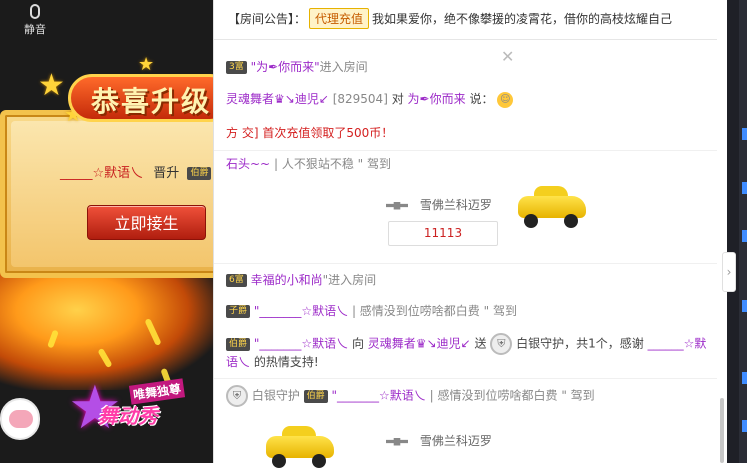 This screenshot has height=476, width=747. Describe the element at coordinates (419, 344) in the screenshot. I see `chat-target-username: 灵魂舞者♛↘迪児↙` at that location.